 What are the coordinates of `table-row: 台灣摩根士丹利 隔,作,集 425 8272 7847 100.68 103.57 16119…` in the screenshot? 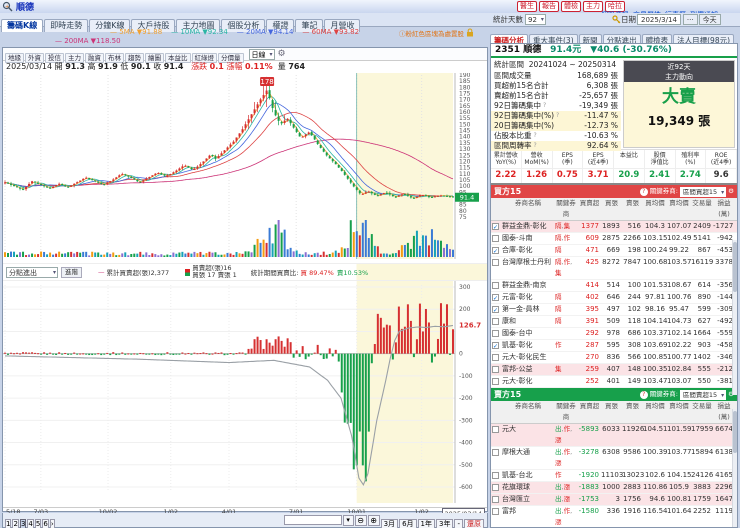 It's located at (614, 268).